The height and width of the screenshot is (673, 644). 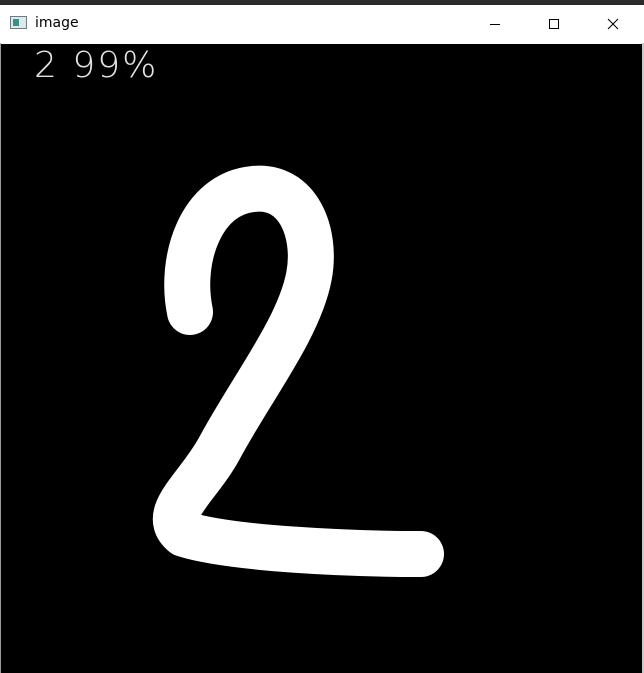 I want to click on minimize-button, so click(x=495, y=24).